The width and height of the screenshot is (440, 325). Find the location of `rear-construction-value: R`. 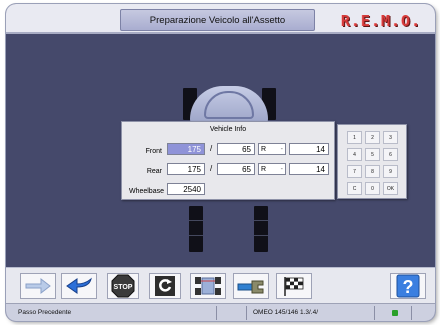

rear-construction-value: R is located at coordinates (264, 169).